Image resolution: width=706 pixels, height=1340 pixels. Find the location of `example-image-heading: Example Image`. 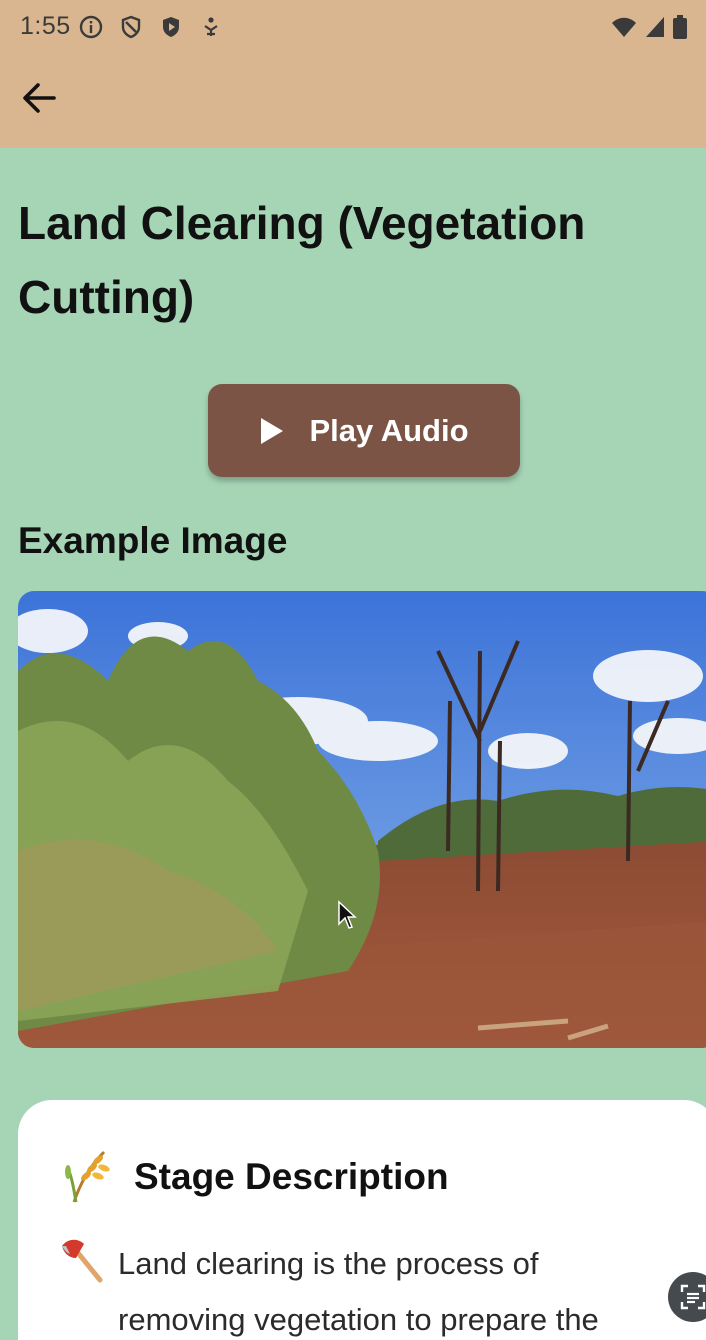

example-image-heading: Example Image is located at coordinates (153, 540).